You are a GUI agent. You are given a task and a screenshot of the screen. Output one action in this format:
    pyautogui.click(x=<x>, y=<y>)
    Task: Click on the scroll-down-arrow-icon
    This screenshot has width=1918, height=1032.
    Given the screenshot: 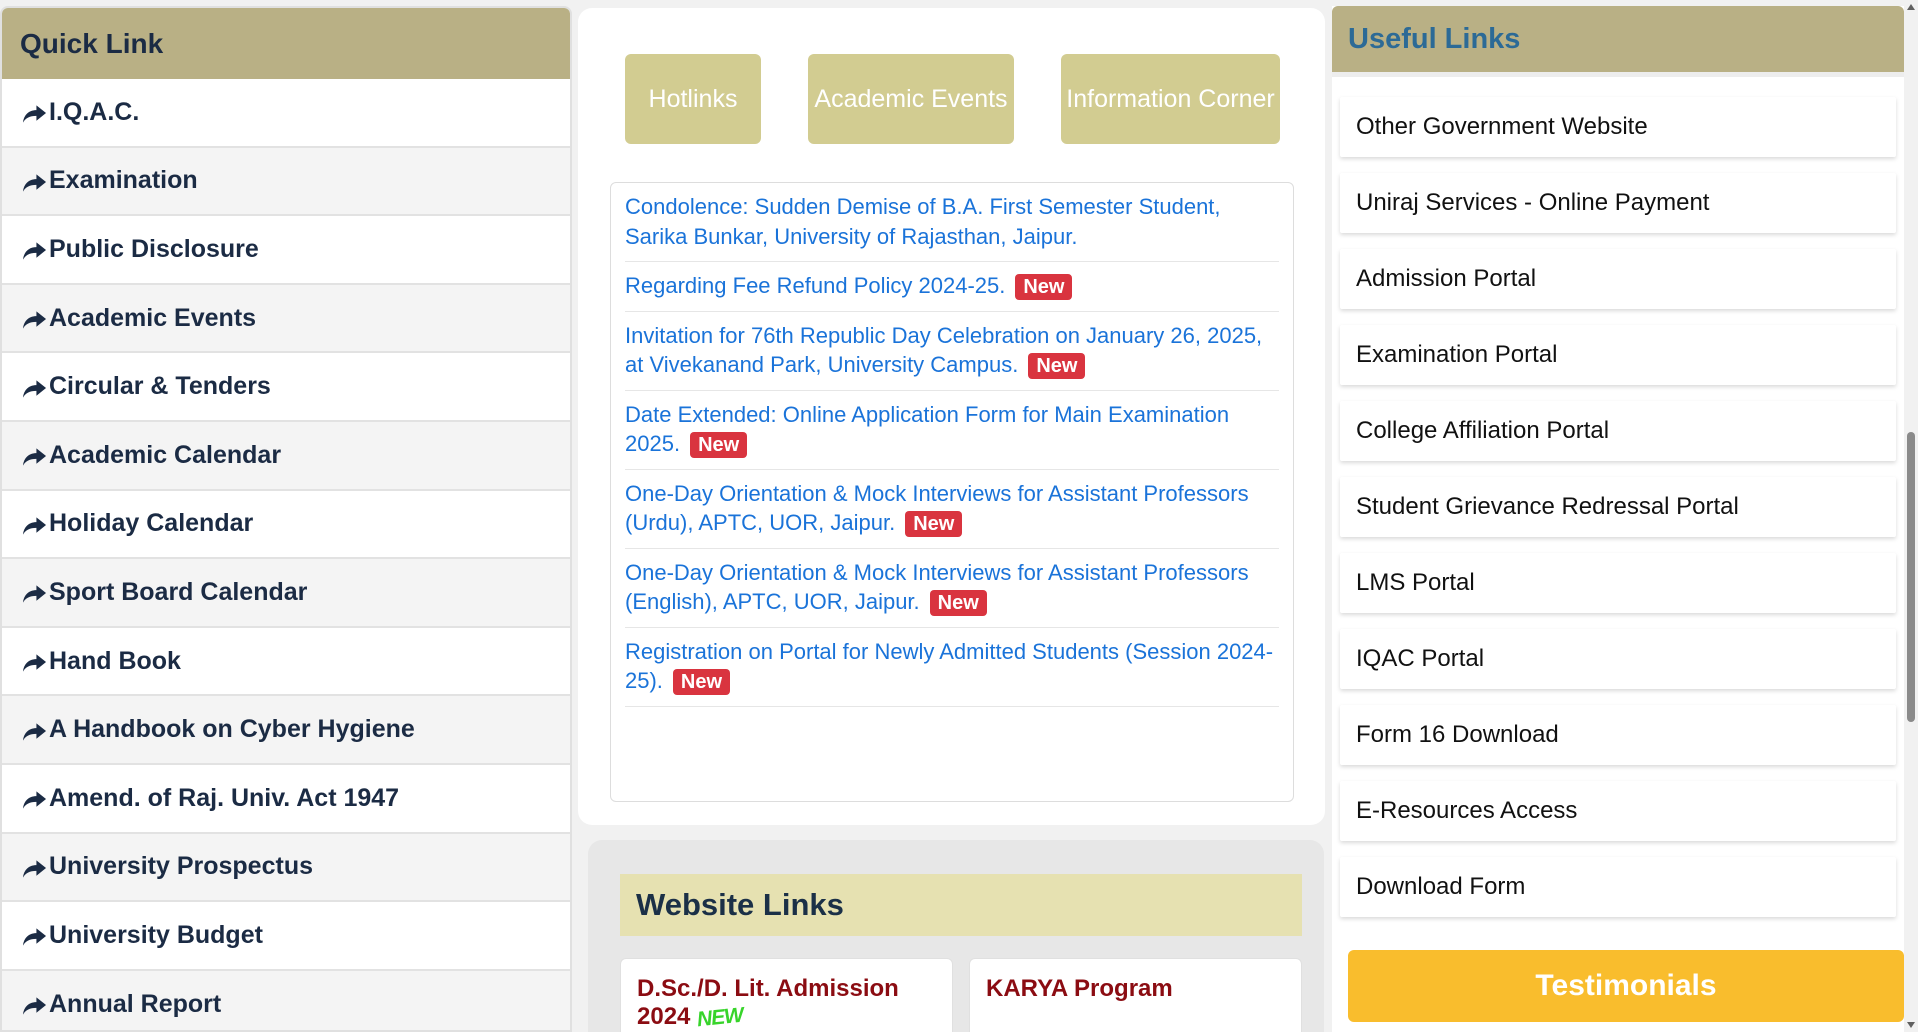 What is the action you would take?
    pyautogui.click(x=1911, y=1025)
    